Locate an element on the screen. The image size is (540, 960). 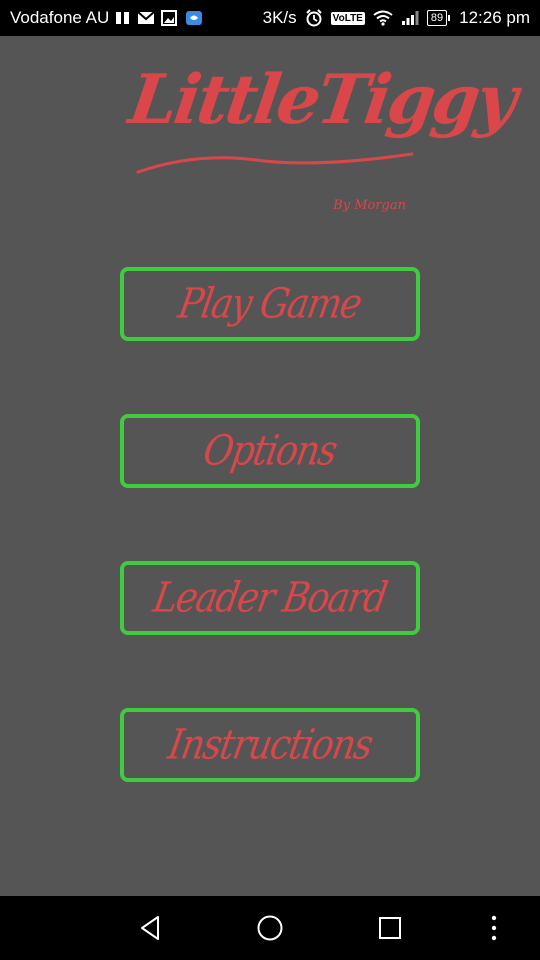
app-notification-icon is located at coordinates (194, 18).